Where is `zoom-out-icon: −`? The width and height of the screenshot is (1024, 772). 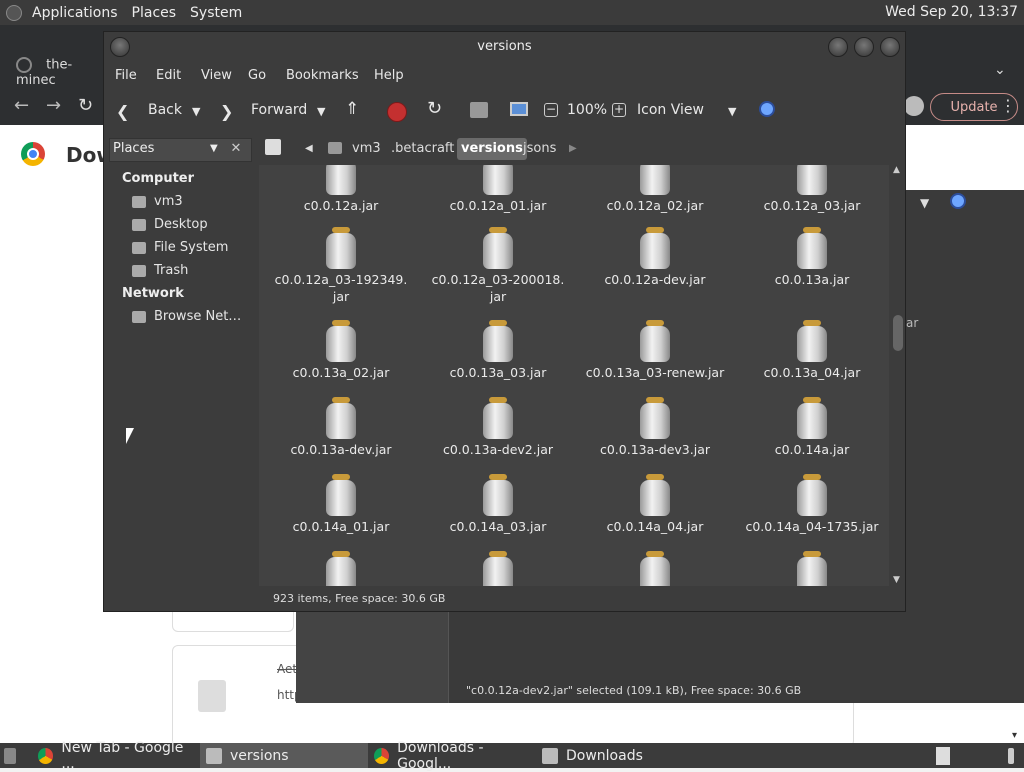
zoom-out-icon: − is located at coordinates (551, 110).